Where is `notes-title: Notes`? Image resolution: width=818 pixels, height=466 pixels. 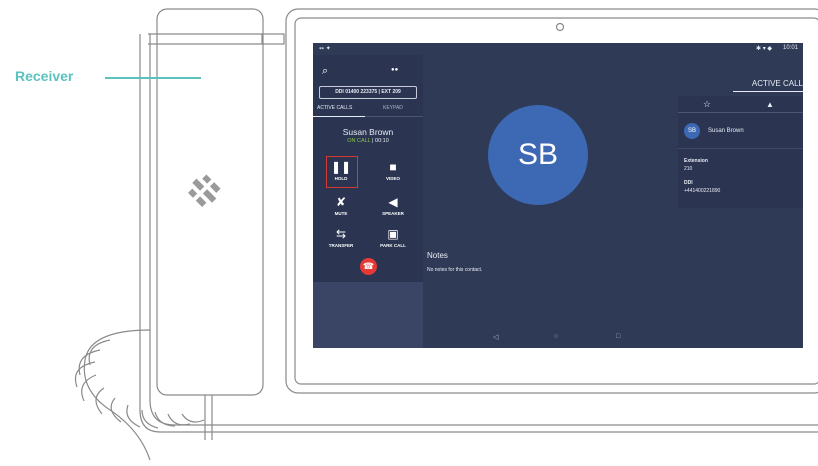
notes-title: Notes is located at coordinates (437, 255).